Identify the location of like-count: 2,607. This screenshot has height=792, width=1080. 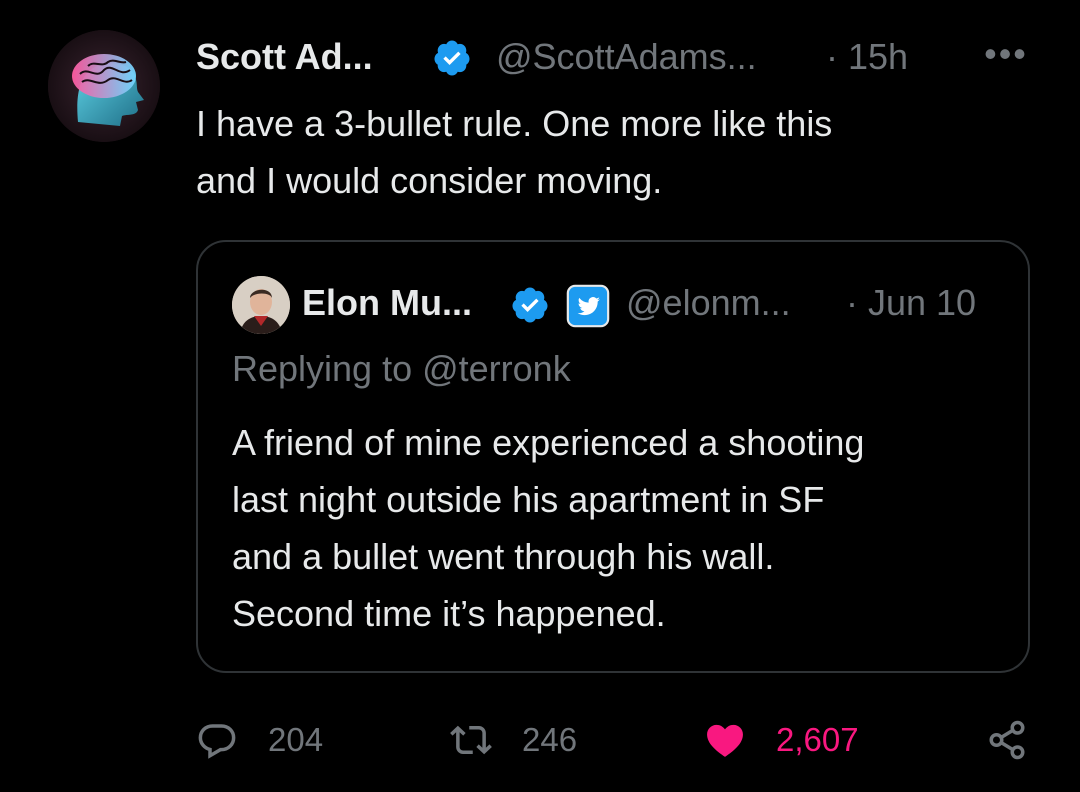
(817, 739).